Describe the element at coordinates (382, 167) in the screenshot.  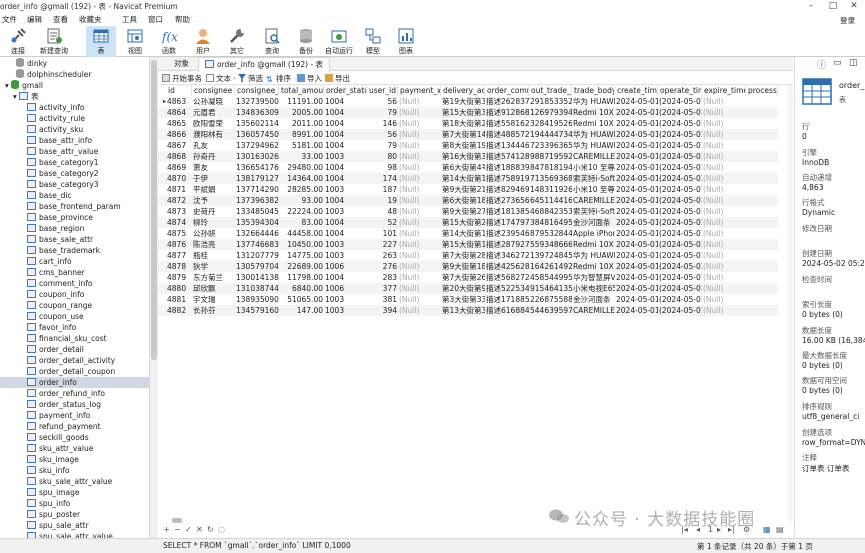
I see `cell-user_id: 98` at that location.